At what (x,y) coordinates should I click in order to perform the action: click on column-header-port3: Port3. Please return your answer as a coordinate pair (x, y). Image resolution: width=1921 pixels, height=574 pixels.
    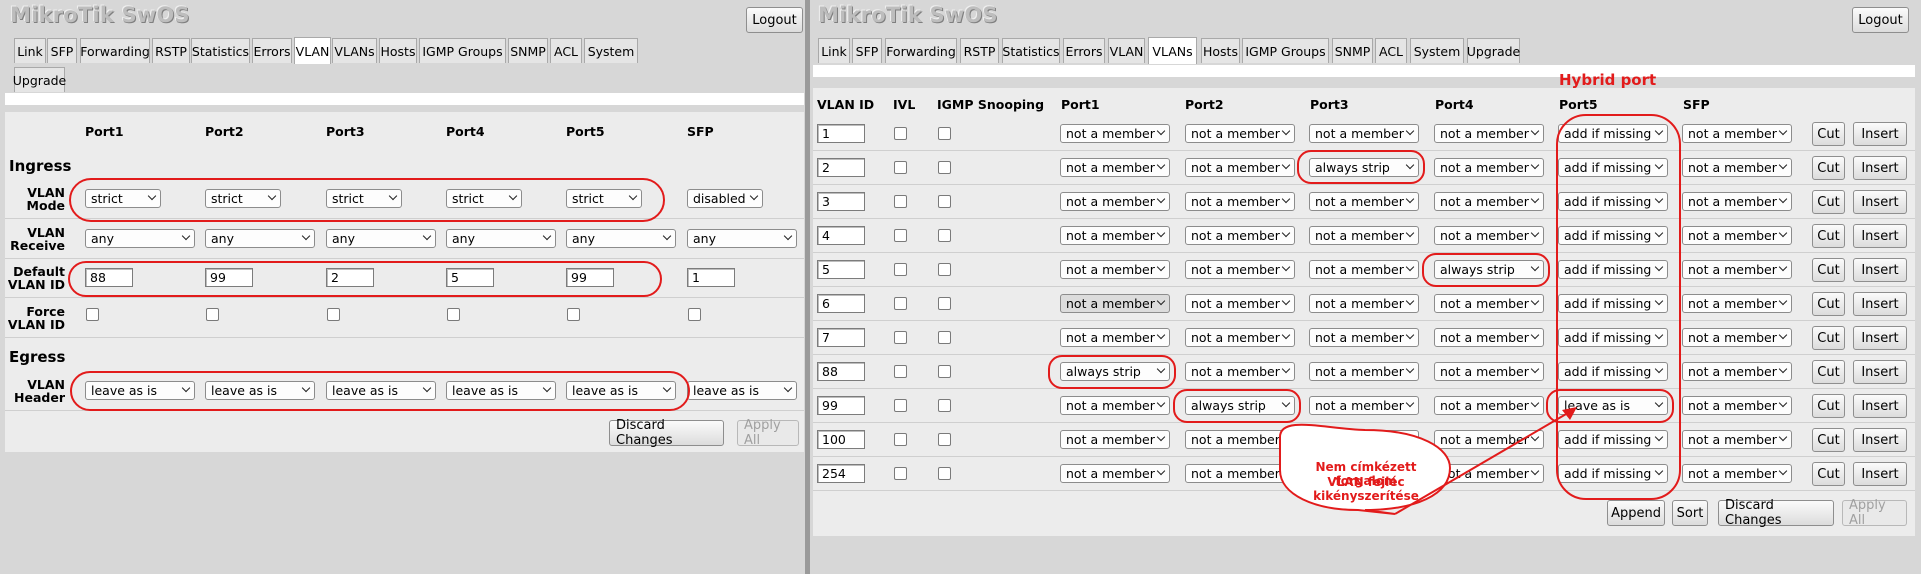
    Looking at the image, I should click on (345, 131).